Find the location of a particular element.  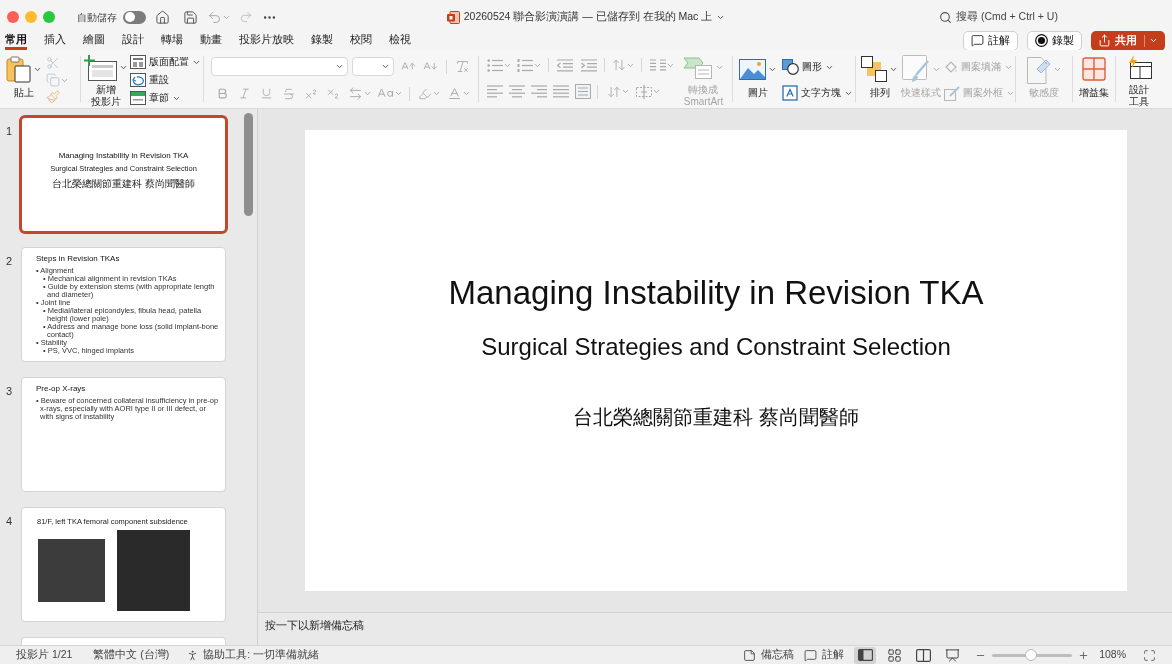

record-icon is located at coordinates (1041, 40).